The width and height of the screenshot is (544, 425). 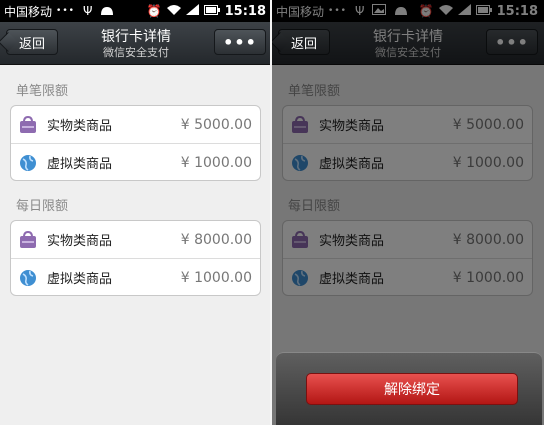 I want to click on section-title-daily: 每日限额, so click(x=42, y=206).